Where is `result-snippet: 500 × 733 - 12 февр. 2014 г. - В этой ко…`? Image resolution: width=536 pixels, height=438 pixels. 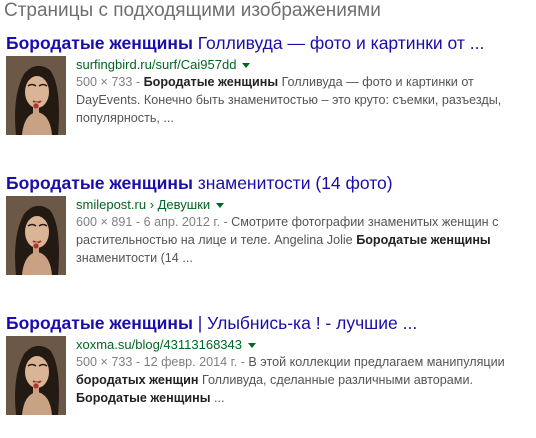
result-snippet: 500 × 733 - 12 февр. 2014 г. - В этой ко… is located at coordinates (303, 380).